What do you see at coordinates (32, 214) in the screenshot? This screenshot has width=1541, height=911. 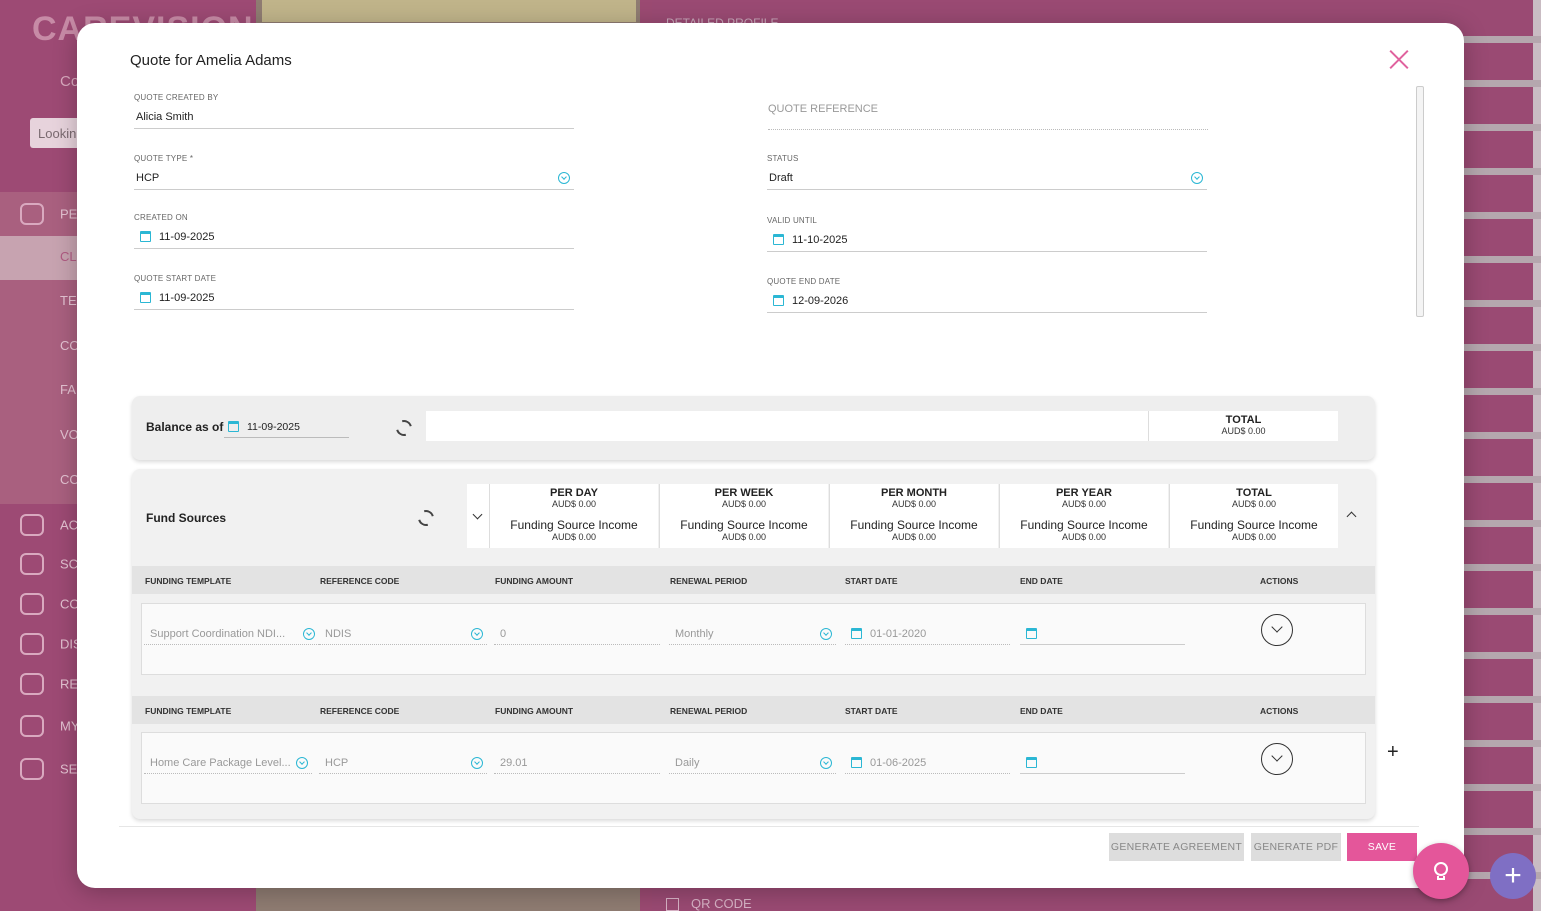 I see `people-icon` at bounding box center [32, 214].